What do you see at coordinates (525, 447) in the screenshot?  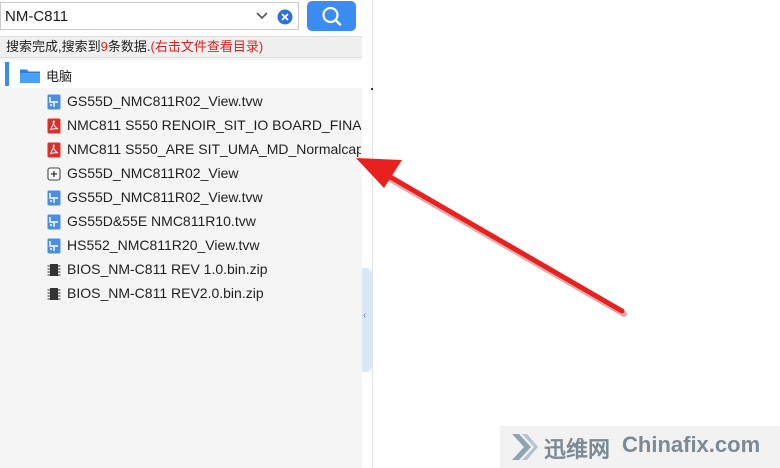 I see `chinafix-logo-icon` at bounding box center [525, 447].